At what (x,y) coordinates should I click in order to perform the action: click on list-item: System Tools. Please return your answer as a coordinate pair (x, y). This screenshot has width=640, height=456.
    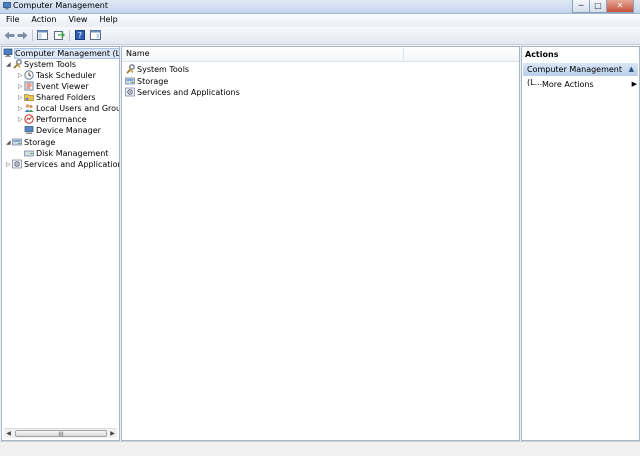
    Looking at the image, I should click on (157, 69).